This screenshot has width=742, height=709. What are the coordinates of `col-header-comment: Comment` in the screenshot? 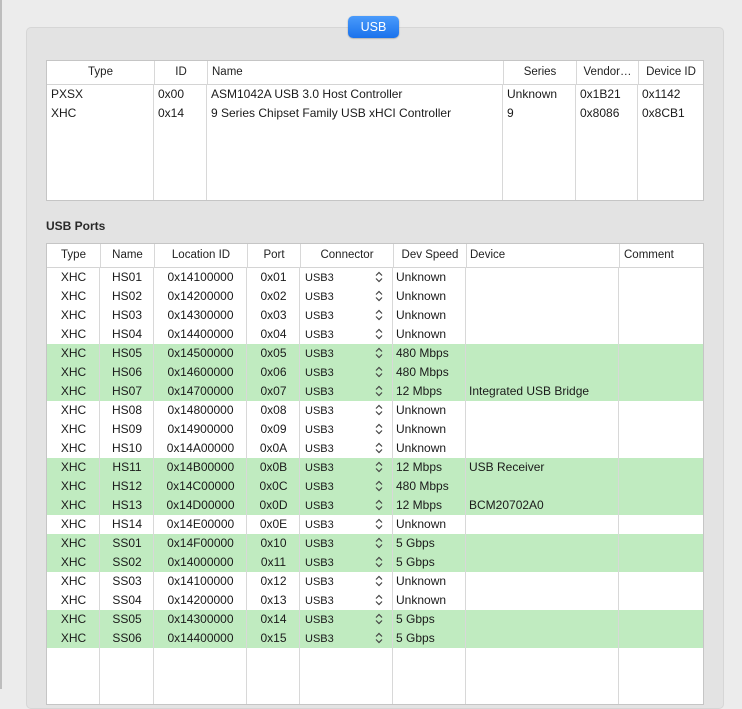 It's located at (661, 255).